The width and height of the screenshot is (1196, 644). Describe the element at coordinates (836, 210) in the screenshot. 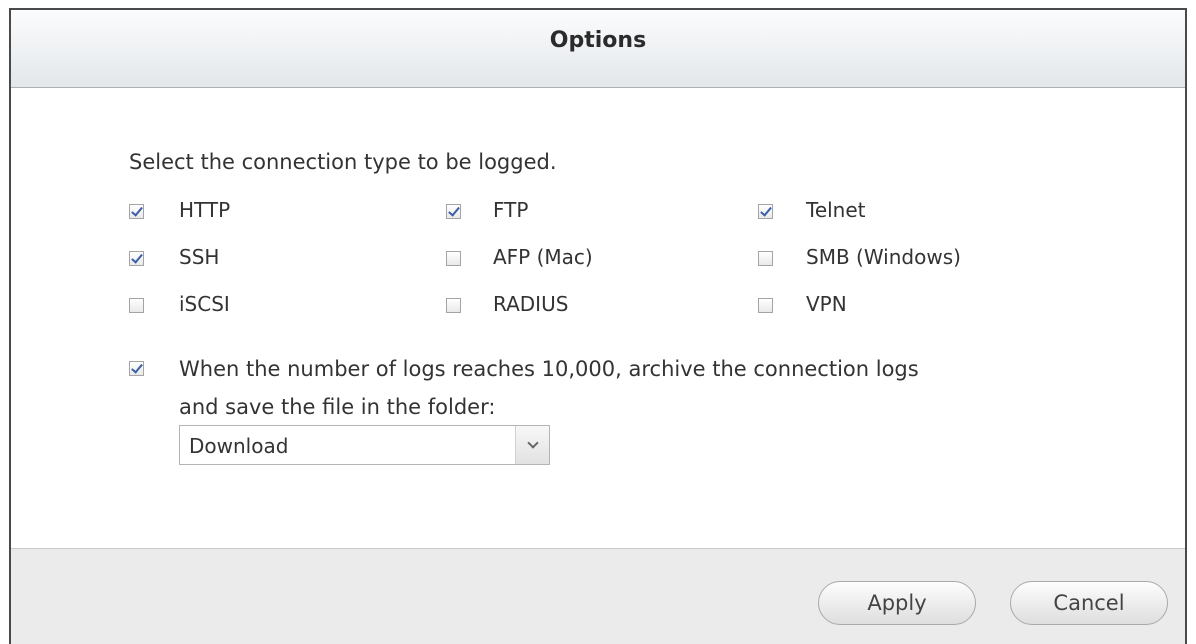

I see `checkbox-label-telnet: Telnet` at that location.